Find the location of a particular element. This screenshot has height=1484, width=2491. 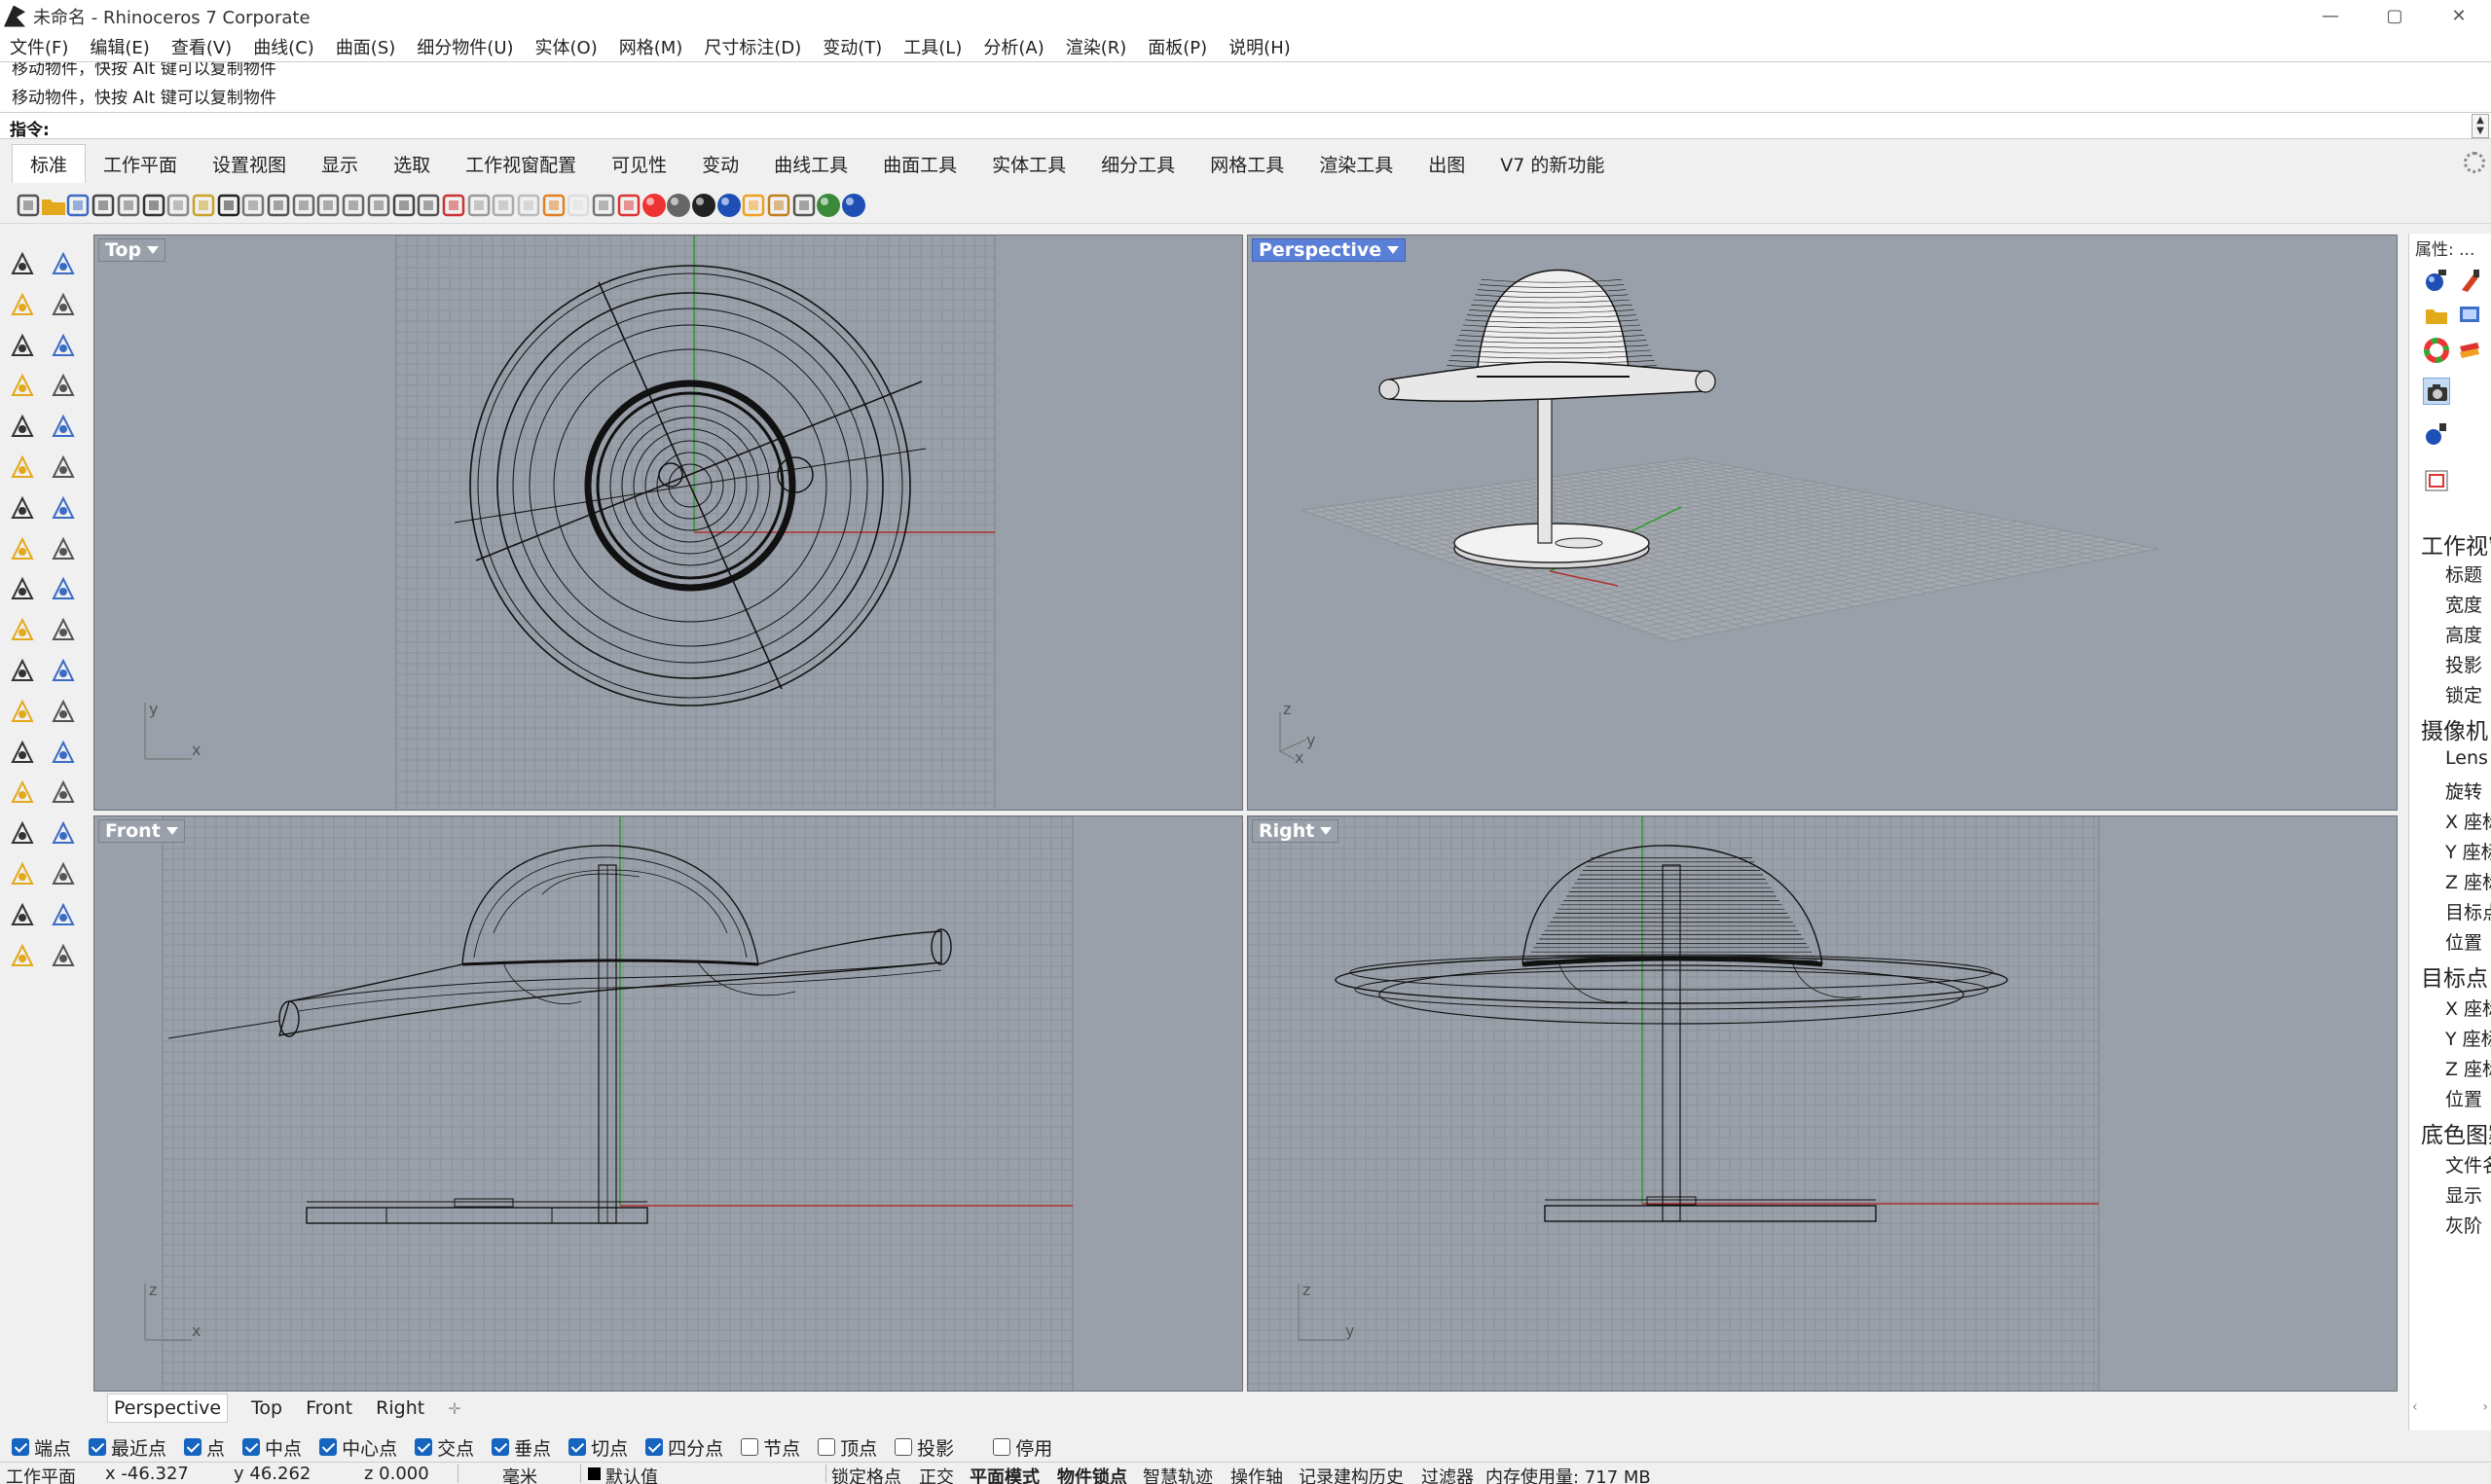

curve-fillet-icon is located at coordinates (22, 711).